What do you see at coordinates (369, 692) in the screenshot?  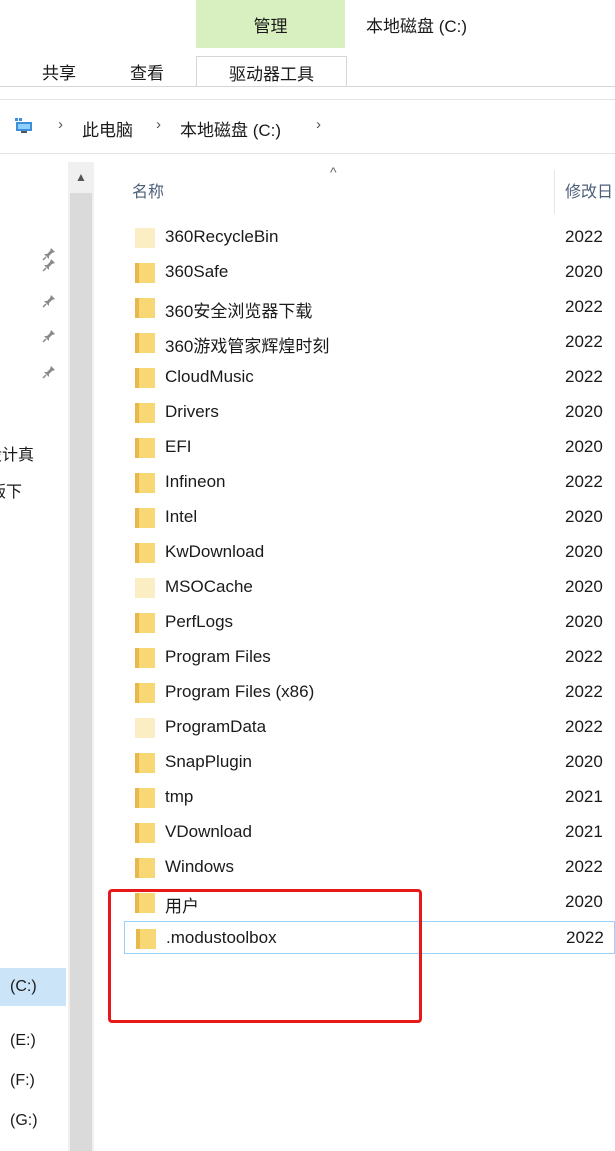 I see `list-item: Program Files (x86) 2022` at bounding box center [369, 692].